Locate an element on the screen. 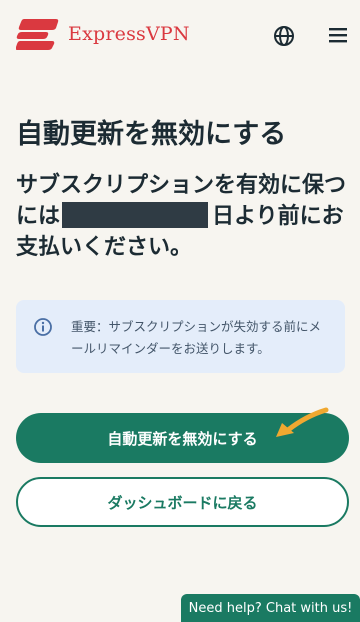  hamburger-menu-icon is located at coordinates (338, 35).